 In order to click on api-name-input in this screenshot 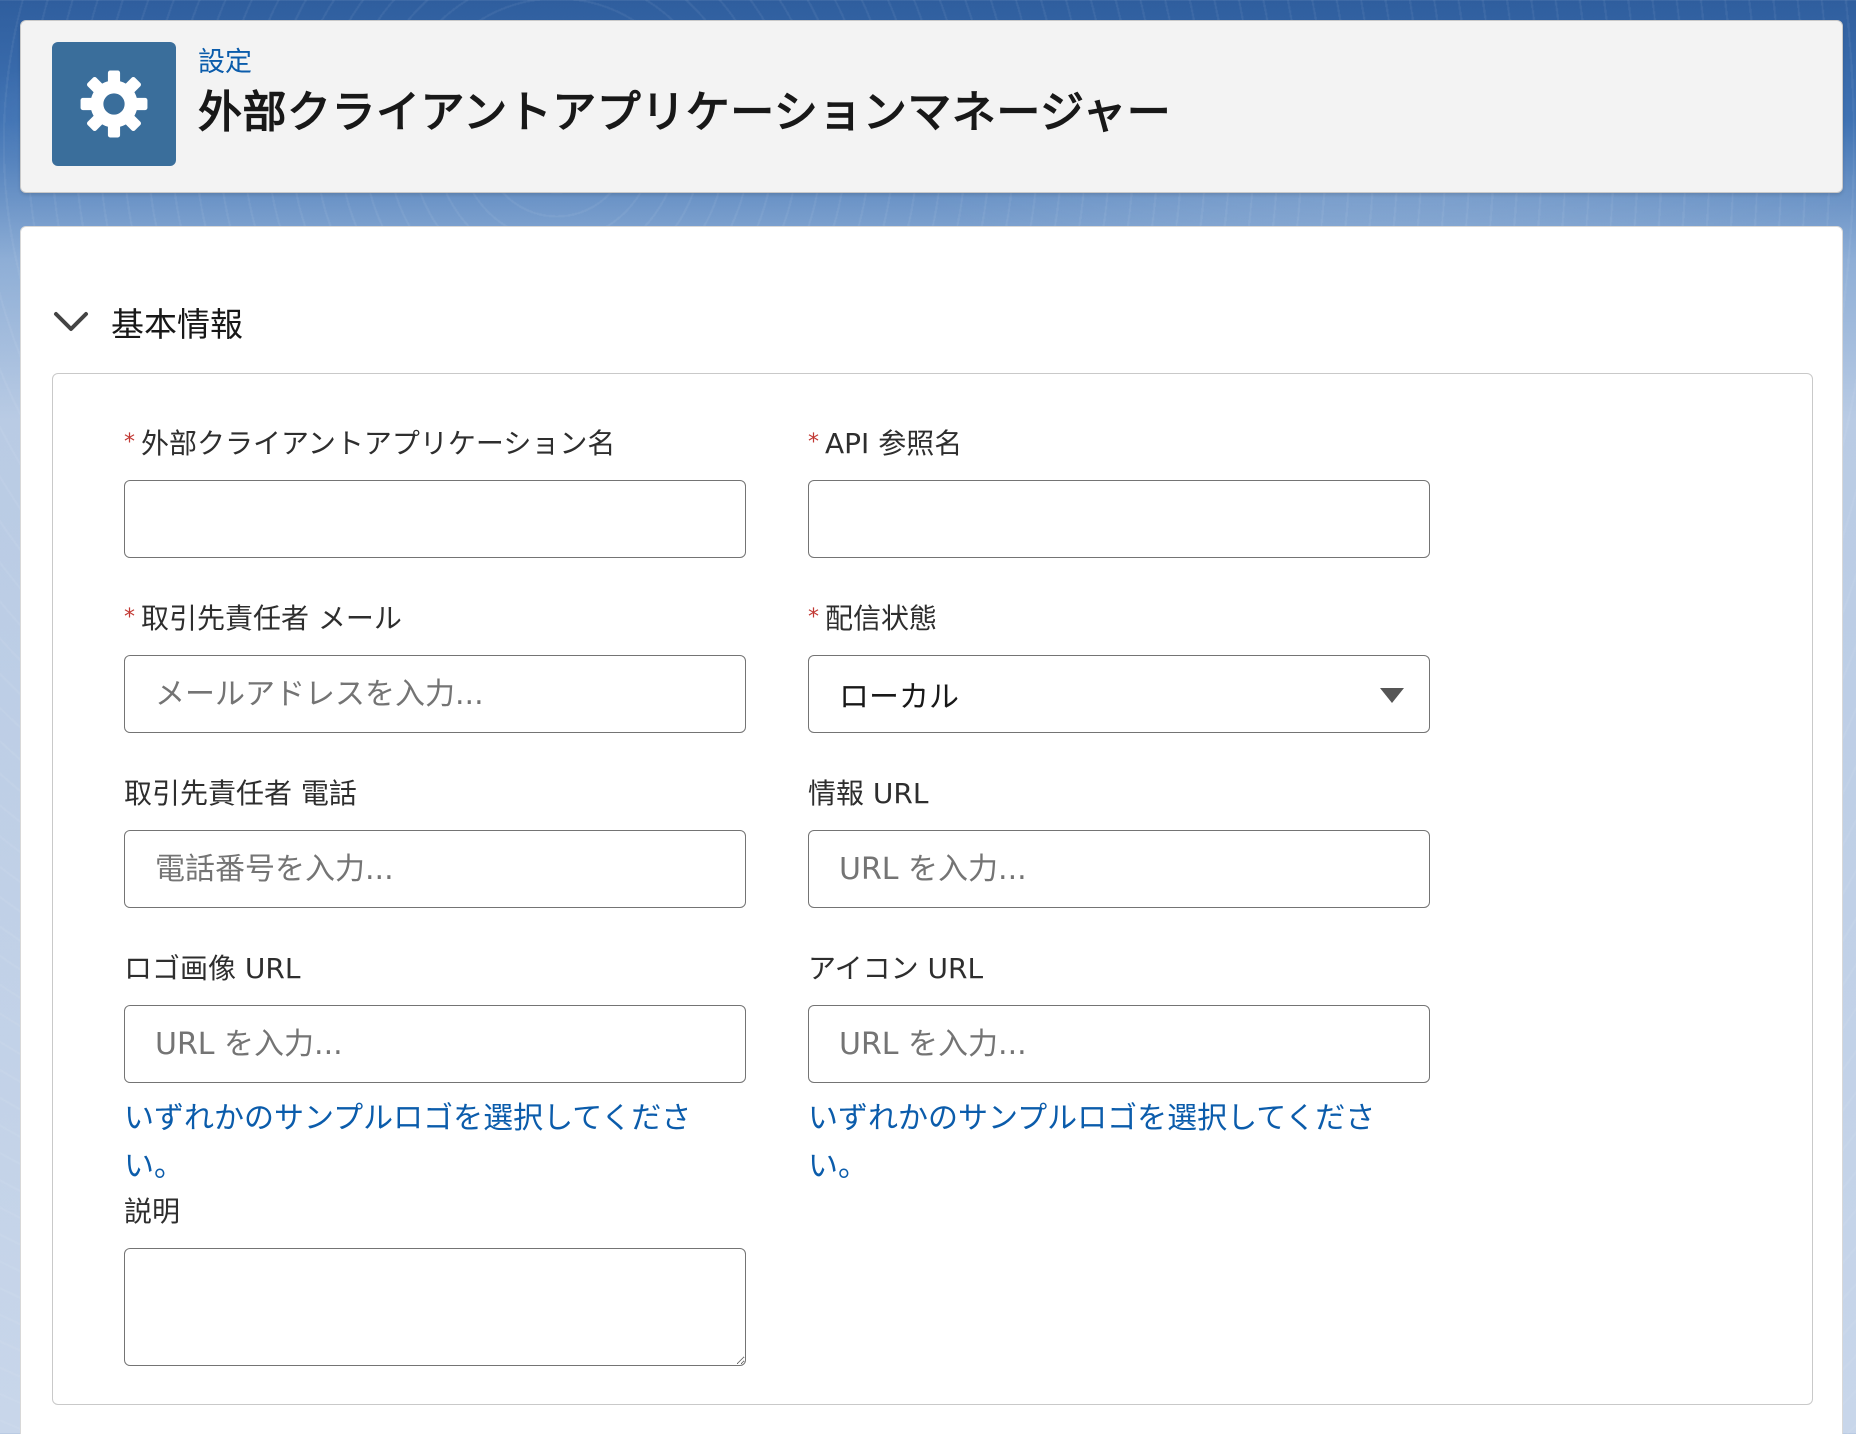, I will do `click(1119, 519)`.